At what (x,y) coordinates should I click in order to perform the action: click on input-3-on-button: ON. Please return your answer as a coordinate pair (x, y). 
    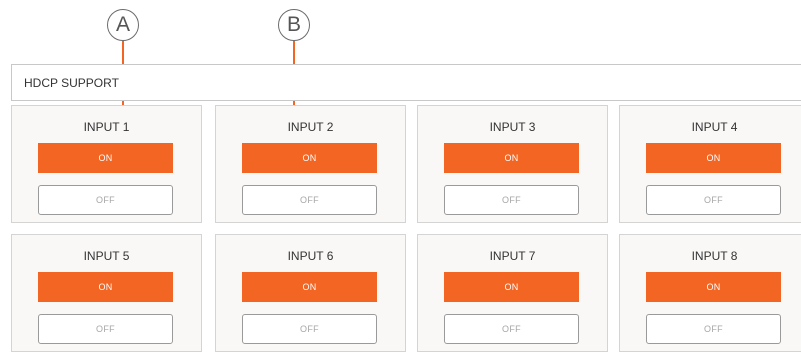
    Looking at the image, I should click on (511, 158).